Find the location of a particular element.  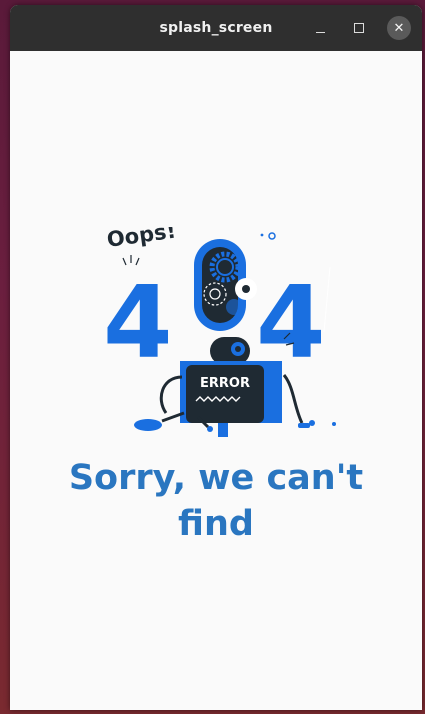

window-title: splash_screen is located at coordinates (216, 28).